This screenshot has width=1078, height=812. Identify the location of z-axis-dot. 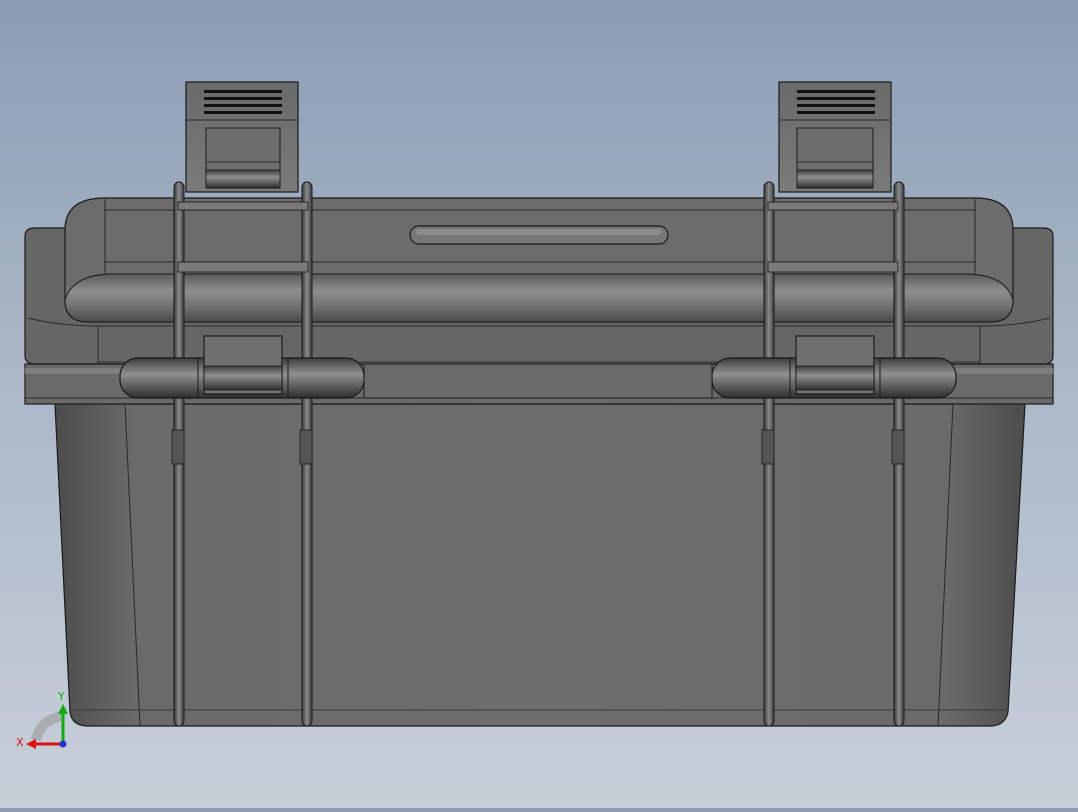
(63, 744).